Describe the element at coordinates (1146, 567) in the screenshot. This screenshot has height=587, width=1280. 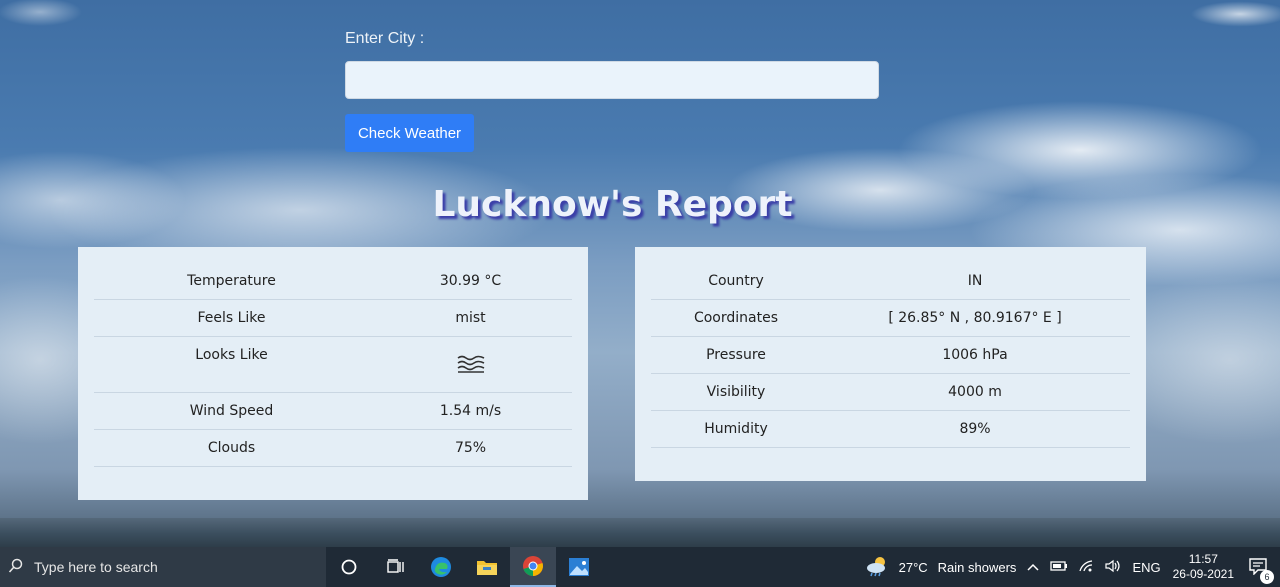
I see `language-indicator: ENG` at that location.